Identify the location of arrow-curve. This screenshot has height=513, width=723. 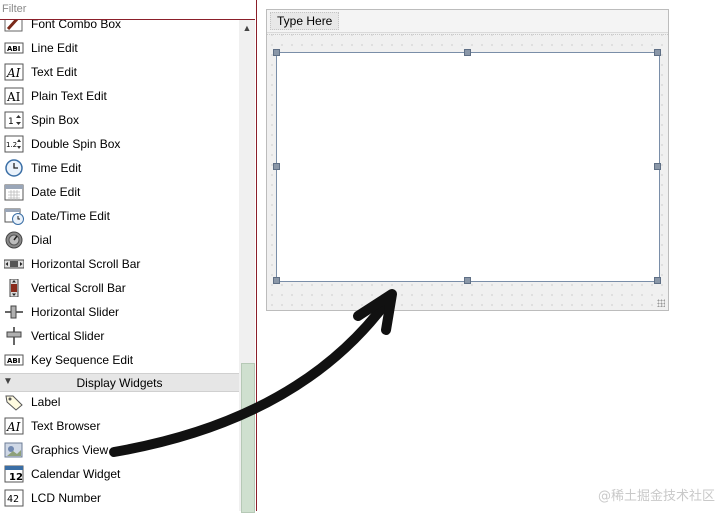
(251, 376).